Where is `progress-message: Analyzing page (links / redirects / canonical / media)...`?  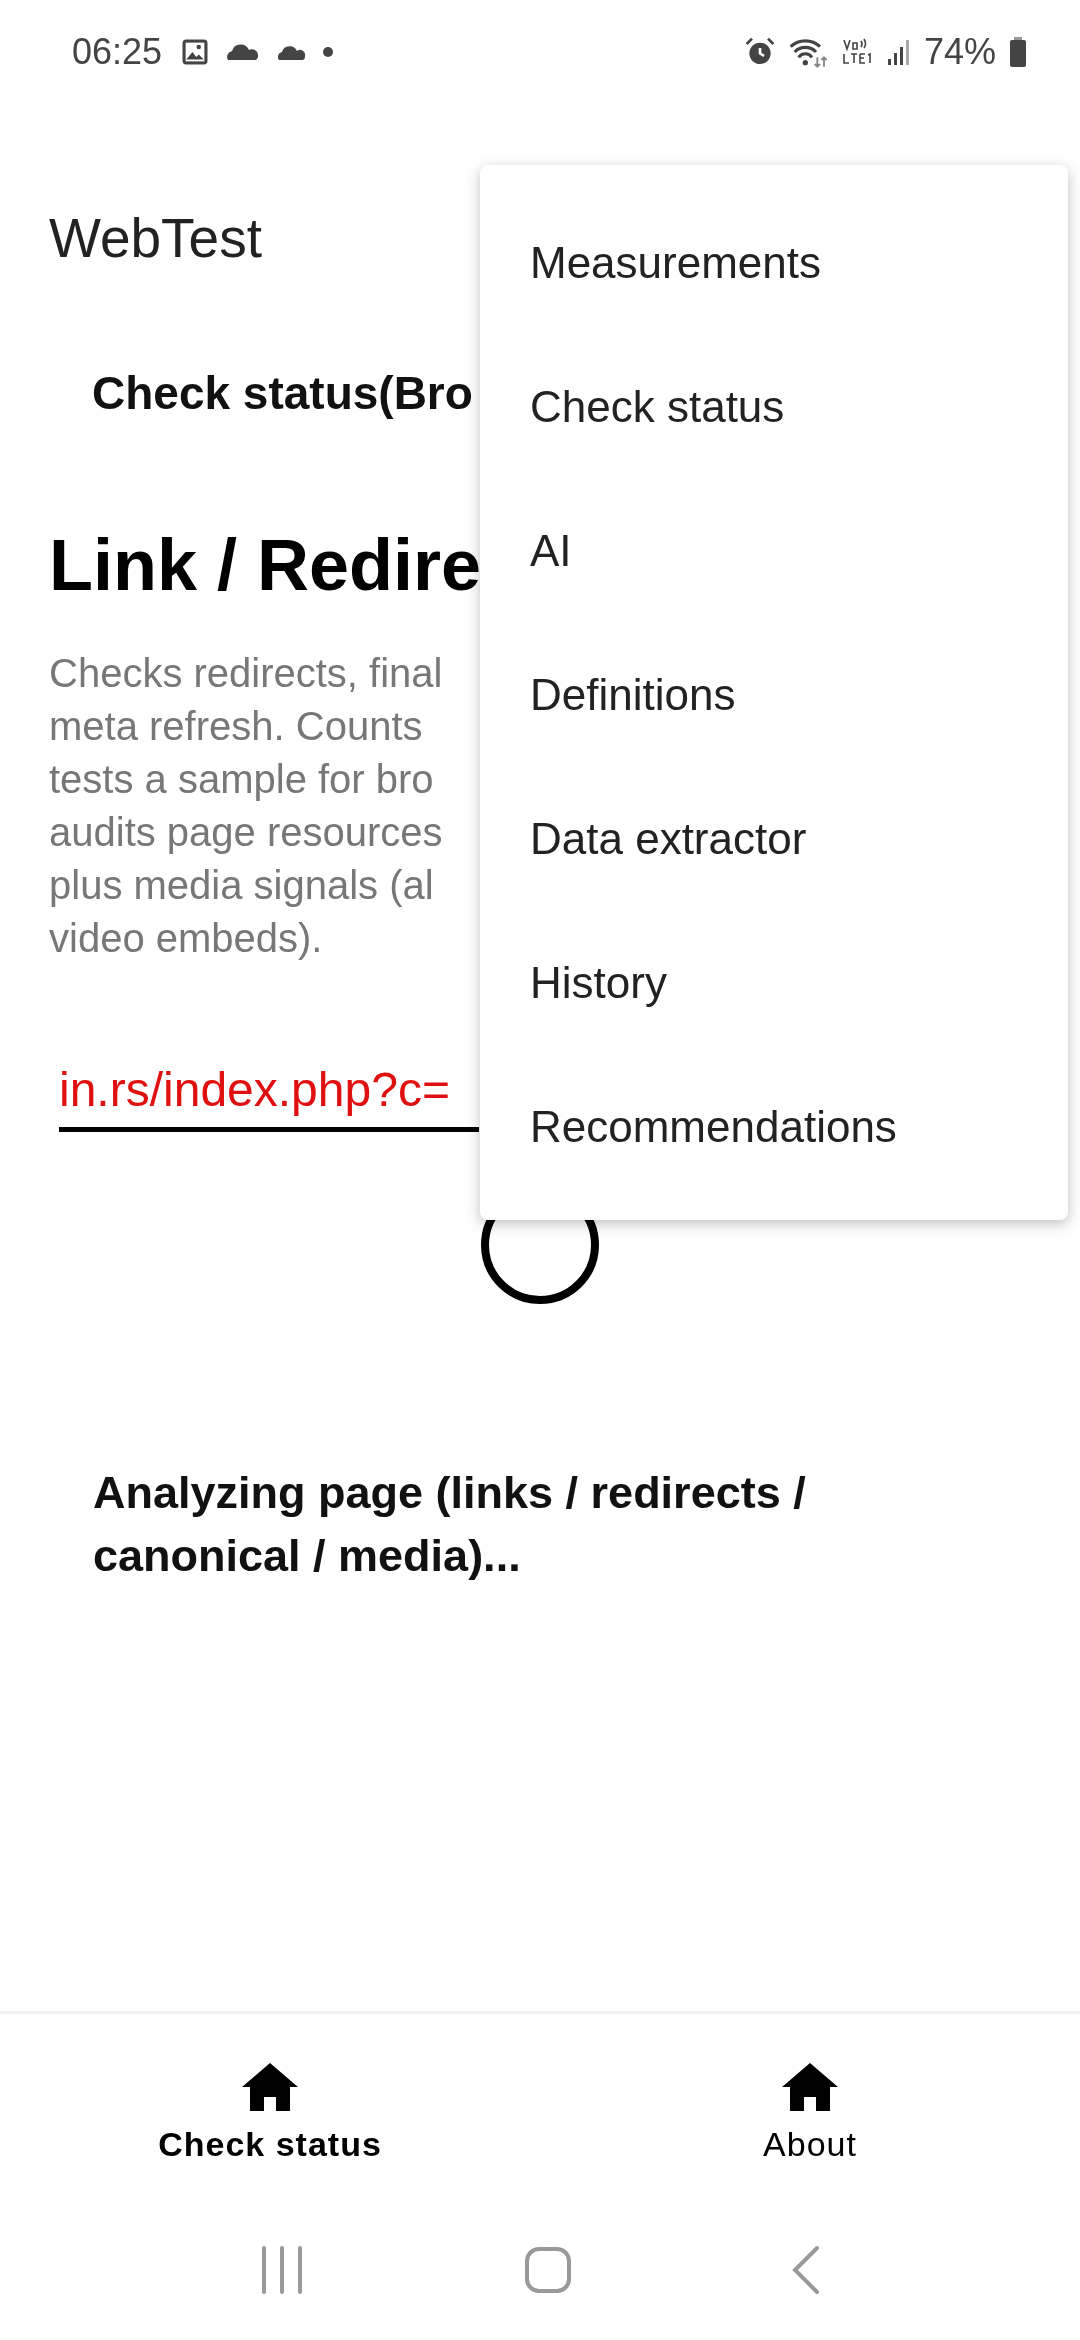 progress-message: Analyzing page (links / redirects / canonical / media)... is located at coordinates (450, 1524).